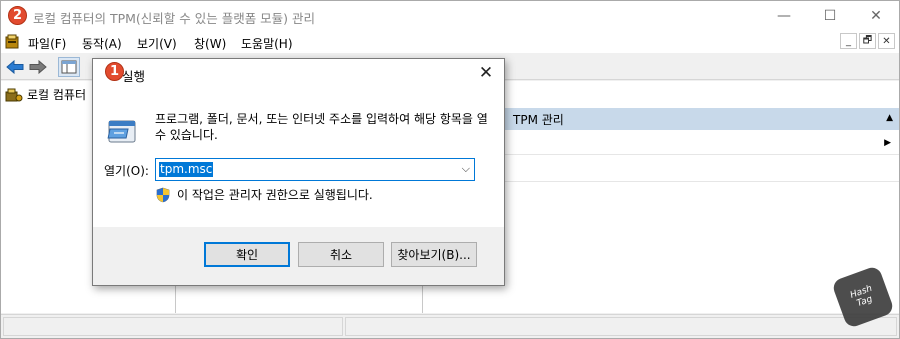  Describe the element at coordinates (887, 143) in the screenshot. I see `submenu-arrow-icon: ▶` at that location.